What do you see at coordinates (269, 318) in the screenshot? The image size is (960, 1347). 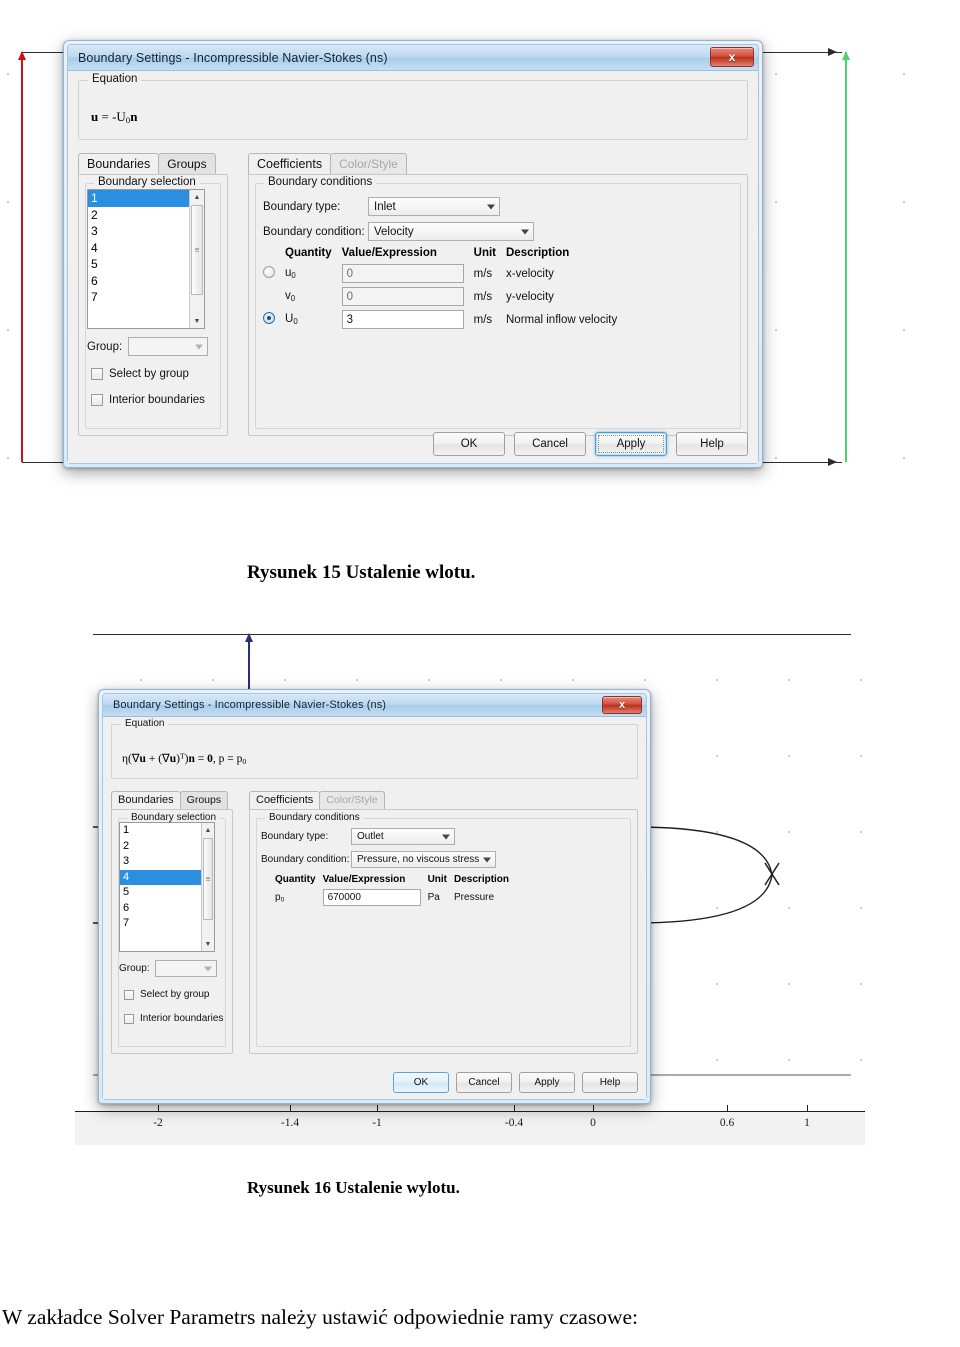 I see `radio-U0` at bounding box center [269, 318].